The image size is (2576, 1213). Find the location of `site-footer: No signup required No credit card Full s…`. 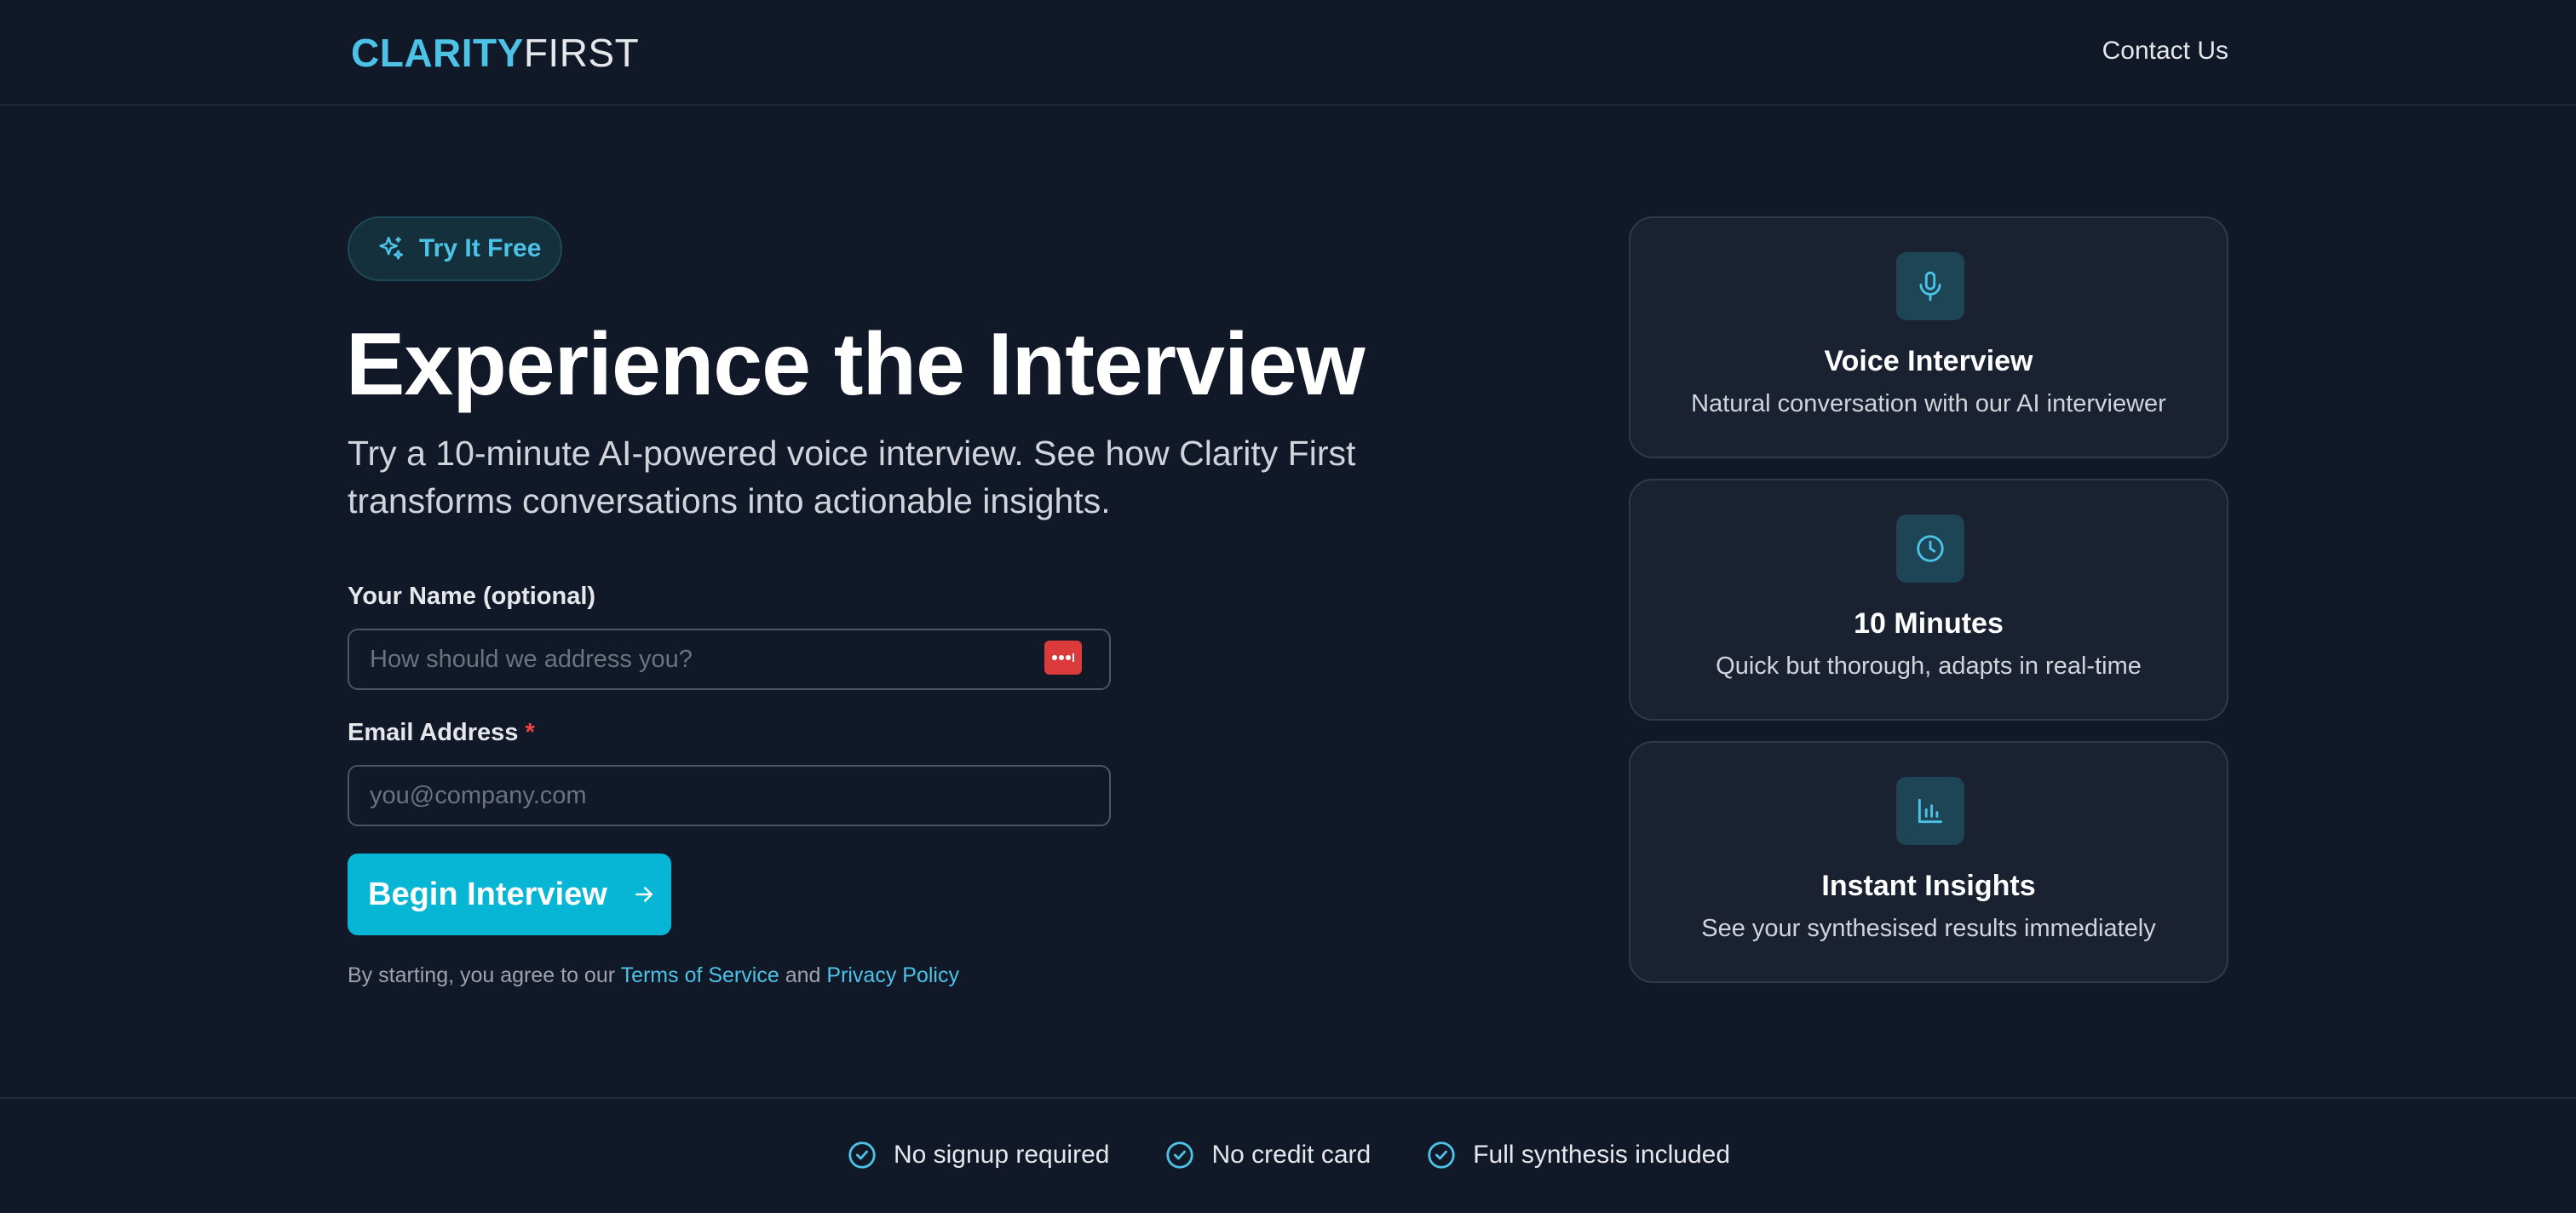

site-footer: No signup required No credit card Full s… is located at coordinates (1288, 1155).